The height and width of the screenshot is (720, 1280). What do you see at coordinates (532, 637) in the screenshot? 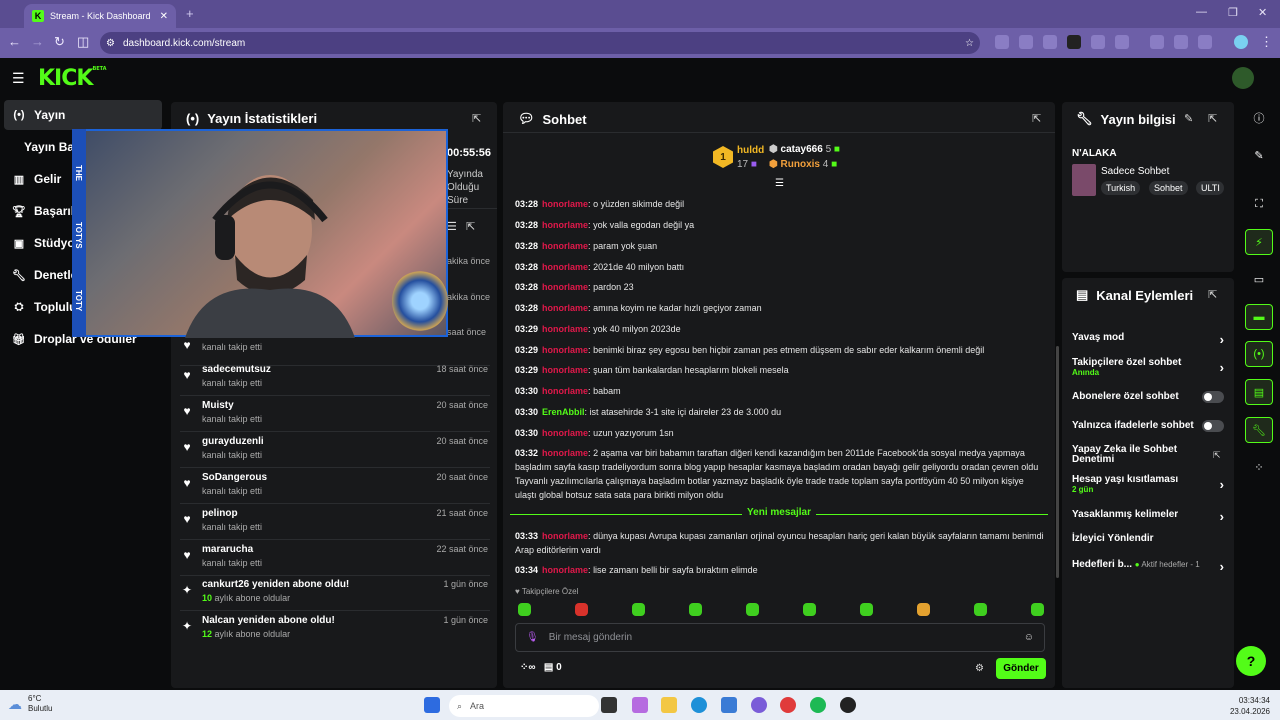
I see `microphone-icon: 🎙︎` at bounding box center [532, 637].